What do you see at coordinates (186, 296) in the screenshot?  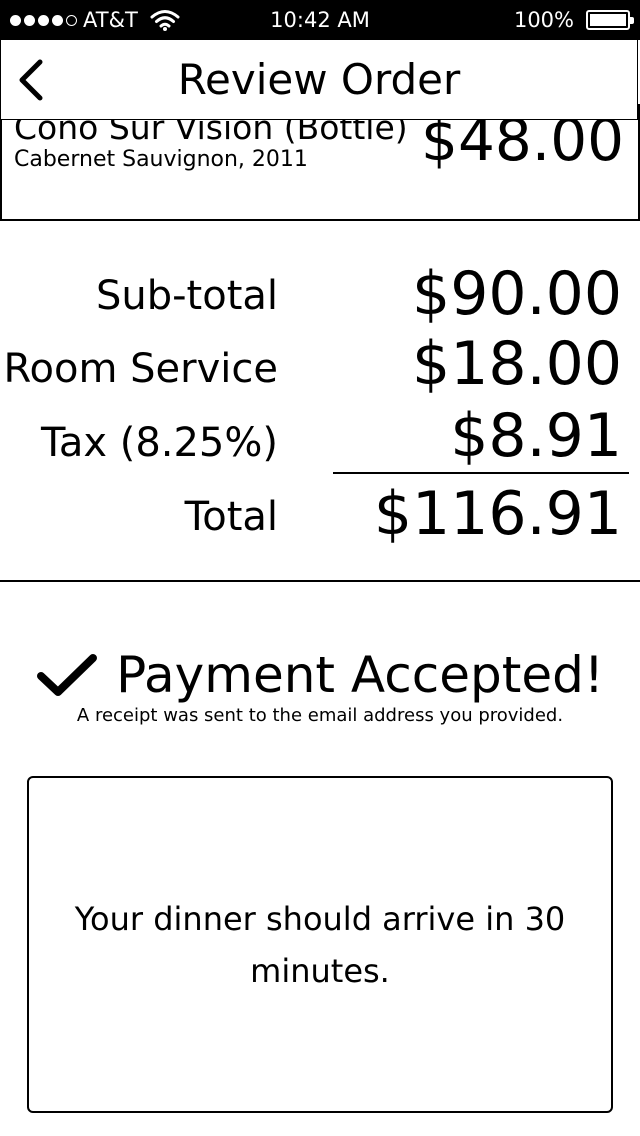 I see `subtotal-label: Sub-total` at bounding box center [186, 296].